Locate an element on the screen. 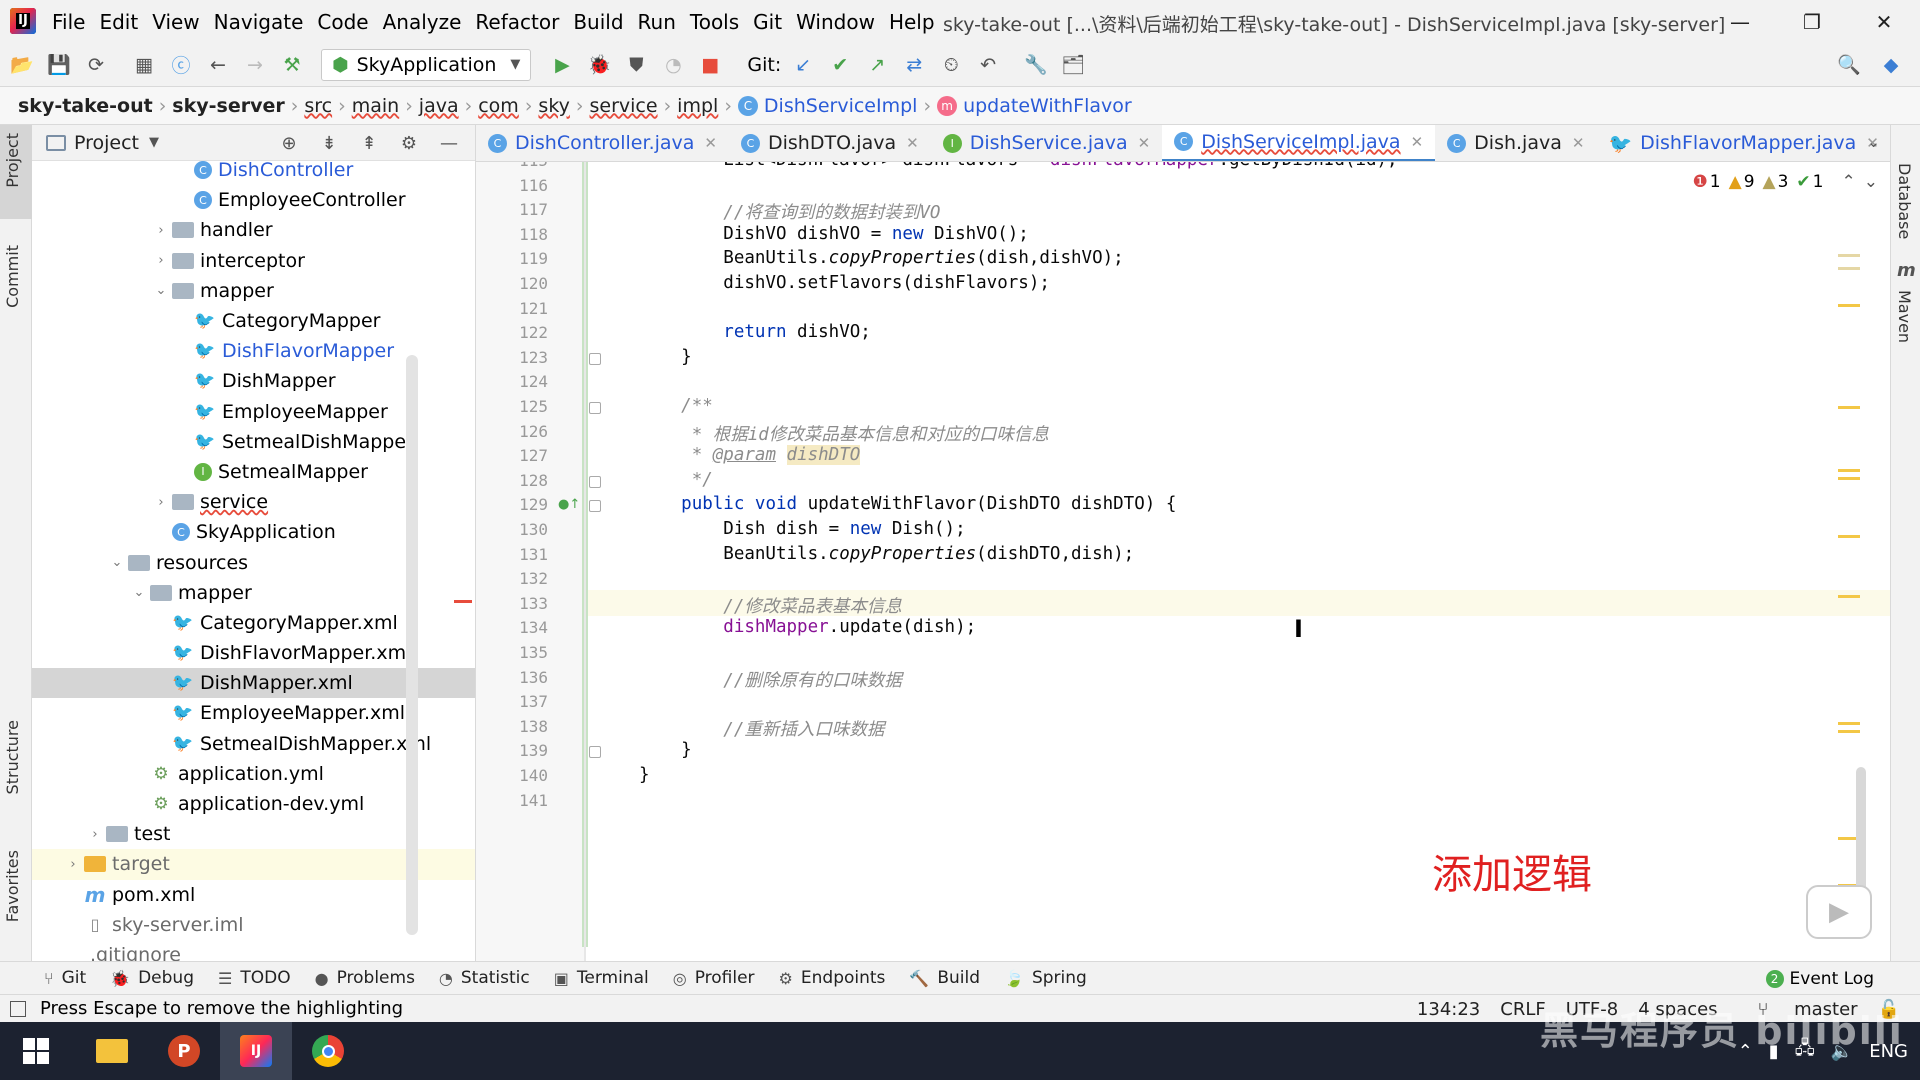 The height and width of the screenshot is (1080, 1920). previous-highlight-icon: ⌃ is located at coordinates (1849, 182).